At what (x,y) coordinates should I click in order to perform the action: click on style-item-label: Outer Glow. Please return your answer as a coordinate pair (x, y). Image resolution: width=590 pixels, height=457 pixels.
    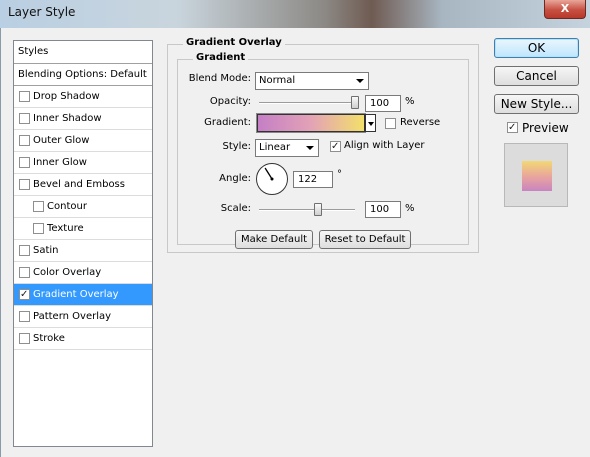
    Looking at the image, I should click on (61, 140).